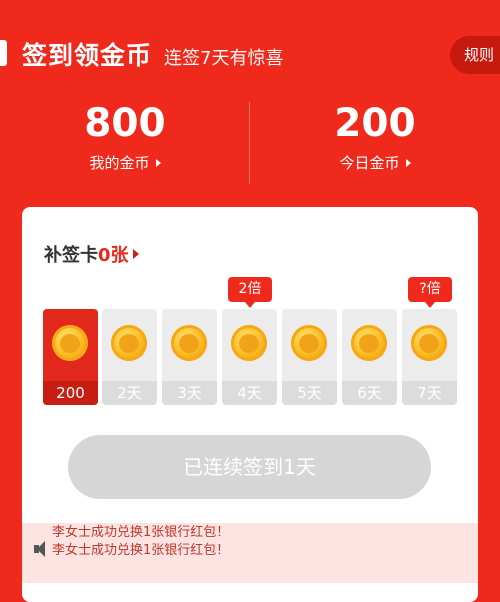  Describe the element at coordinates (119, 163) in the screenshot. I see `my-coins-label: 我的金币` at that location.